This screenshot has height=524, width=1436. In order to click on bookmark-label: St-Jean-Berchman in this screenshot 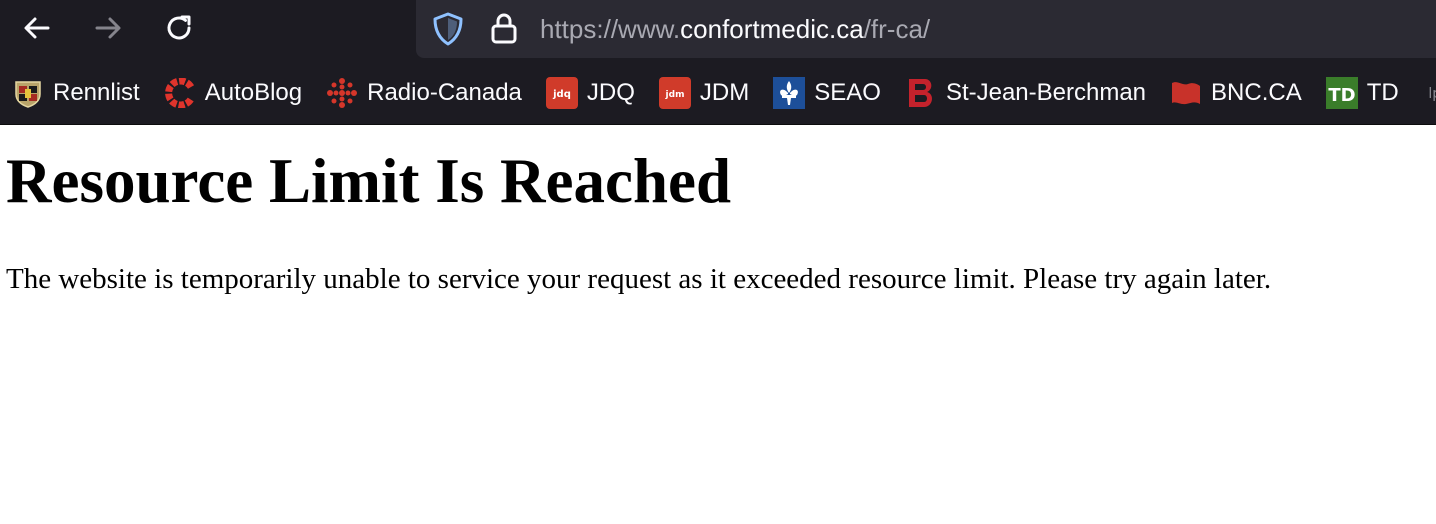, I will do `click(1046, 92)`.